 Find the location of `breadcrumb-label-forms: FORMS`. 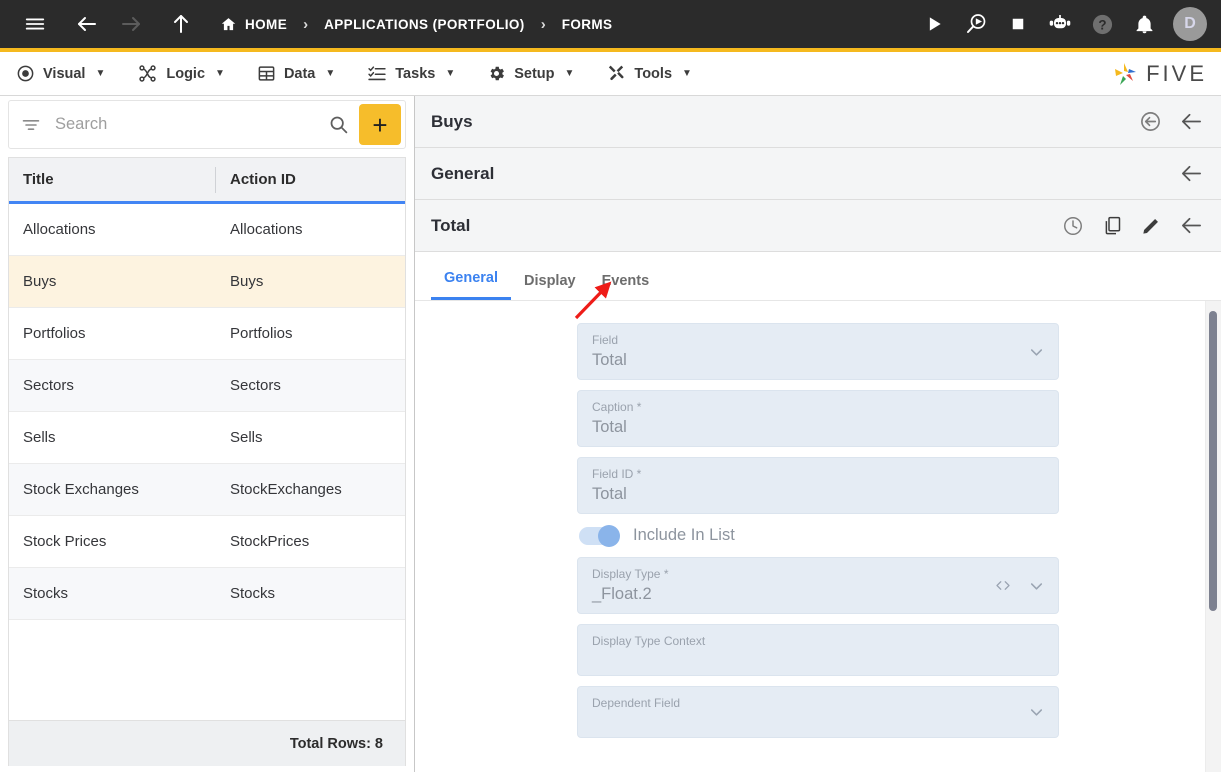

breadcrumb-label-forms: FORMS is located at coordinates (587, 24).